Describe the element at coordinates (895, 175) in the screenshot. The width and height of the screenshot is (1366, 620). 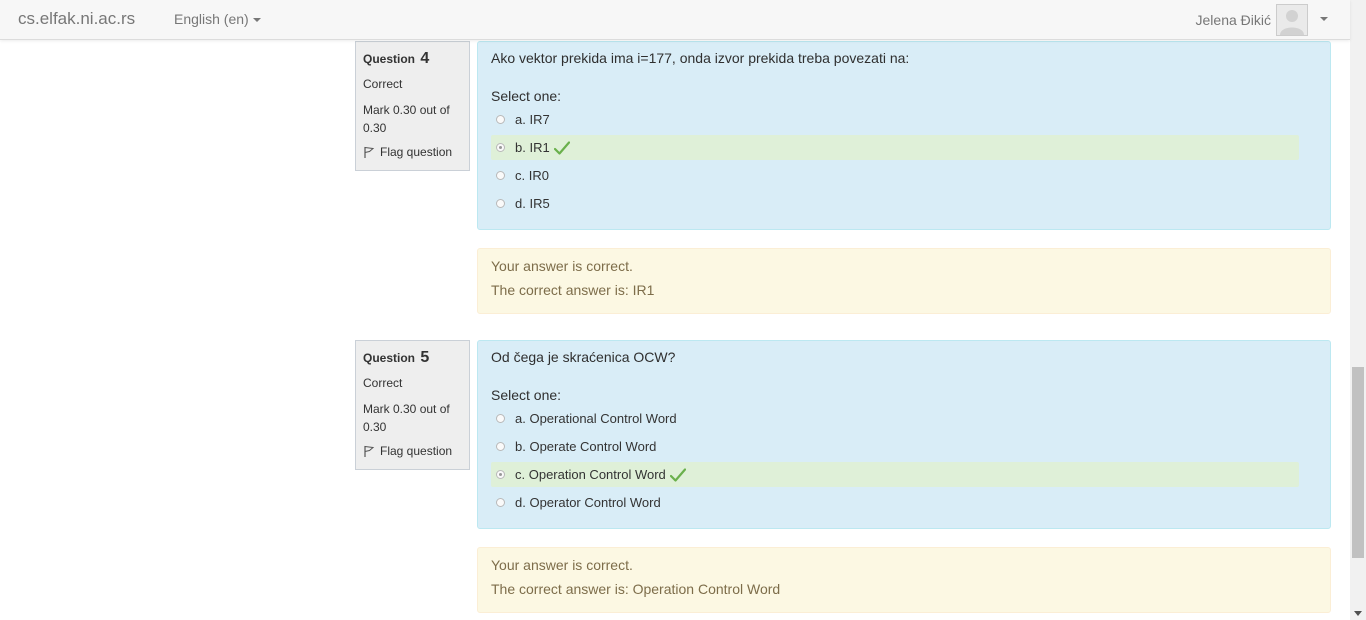
I see `answer-option-c: c. IR0` at that location.